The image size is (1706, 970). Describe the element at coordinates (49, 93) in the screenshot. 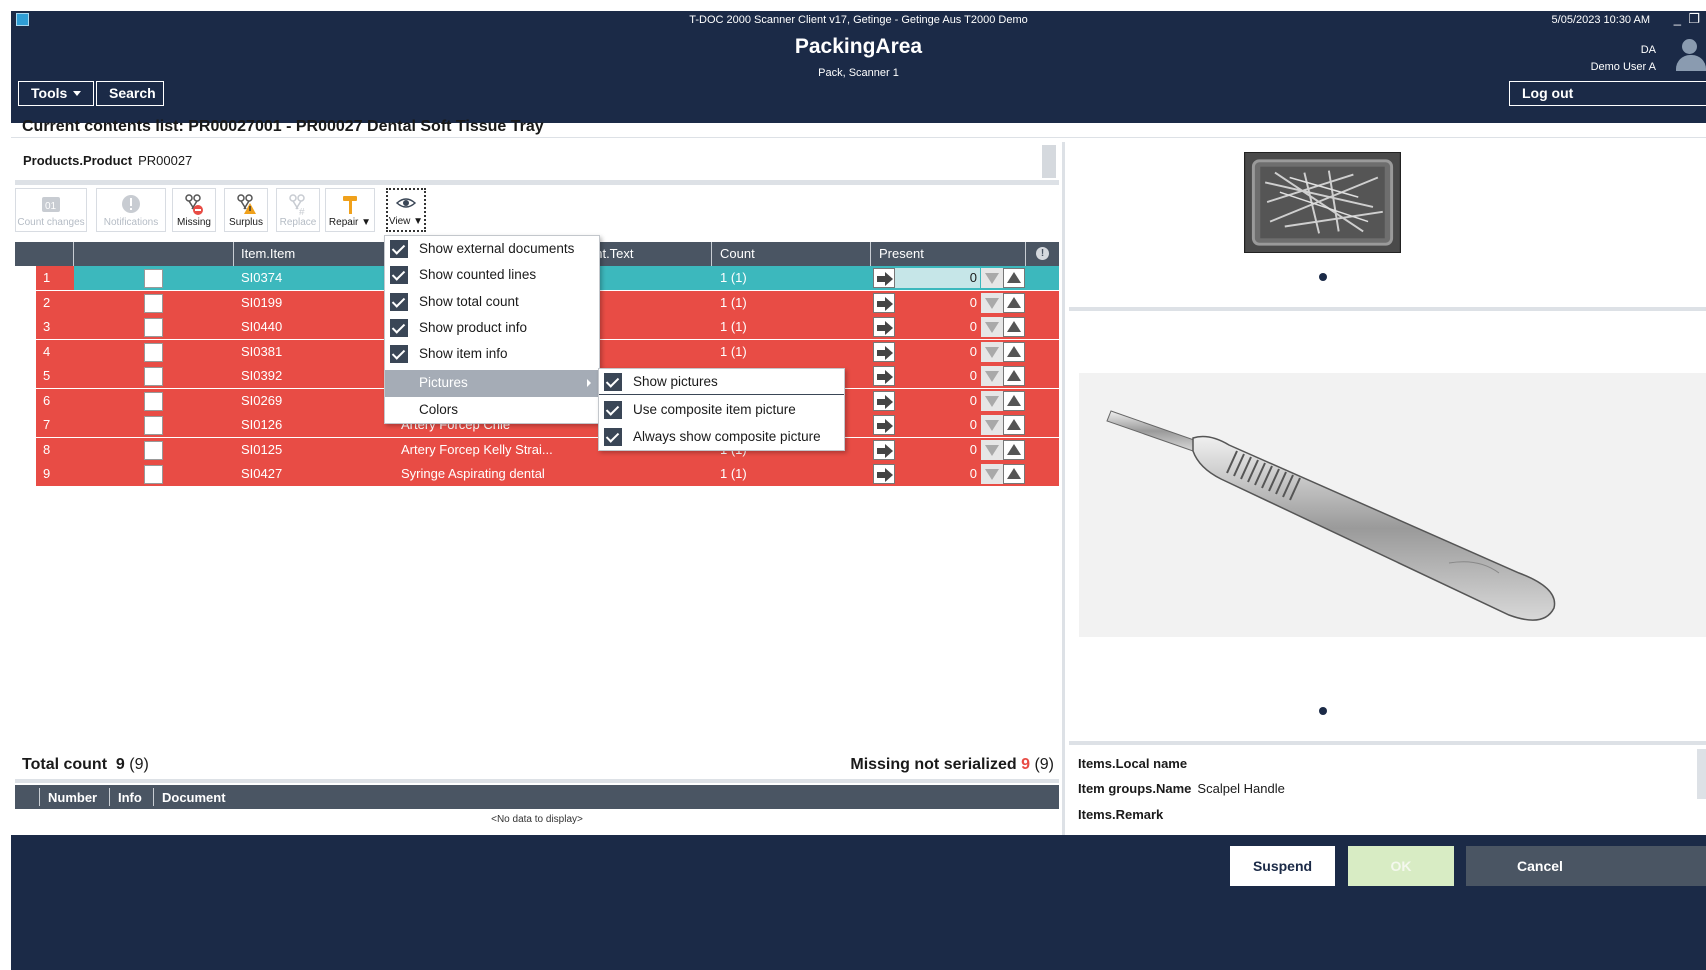

I see `tools-label: Tools` at that location.